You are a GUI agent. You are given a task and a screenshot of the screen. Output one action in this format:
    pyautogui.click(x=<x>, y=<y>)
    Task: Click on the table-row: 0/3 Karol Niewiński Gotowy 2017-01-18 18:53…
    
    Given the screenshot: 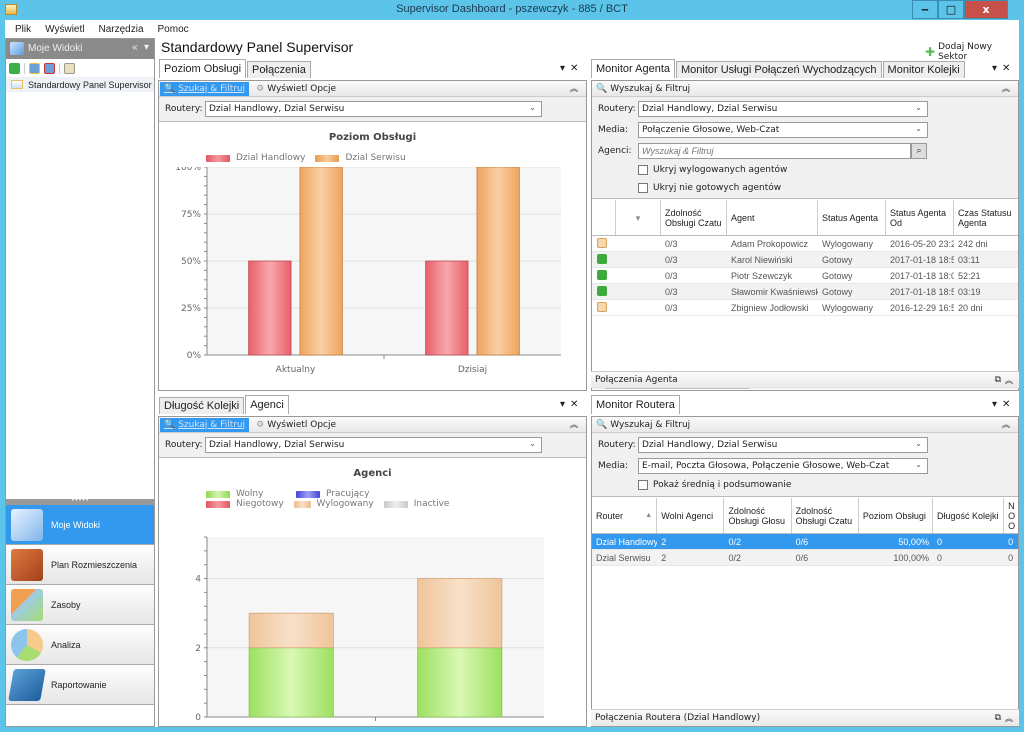 What is the action you would take?
    pyautogui.click(x=805, y=260)
    